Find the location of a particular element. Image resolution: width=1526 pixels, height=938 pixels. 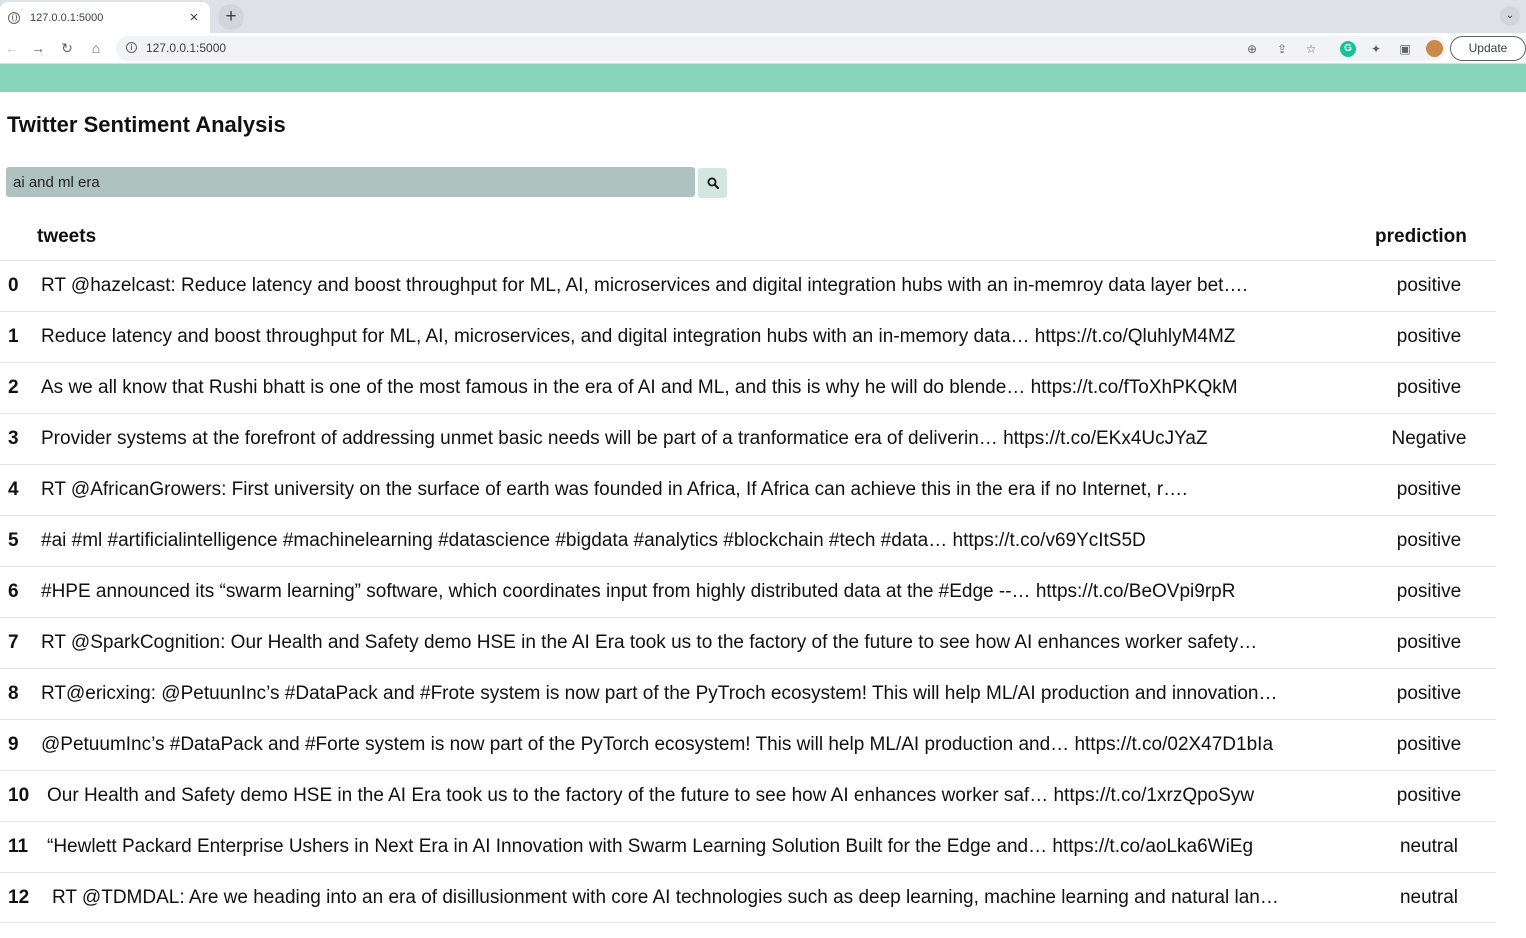

browser-tab: 127.0.0.1:5000 × is located at coordinates (105, 17).